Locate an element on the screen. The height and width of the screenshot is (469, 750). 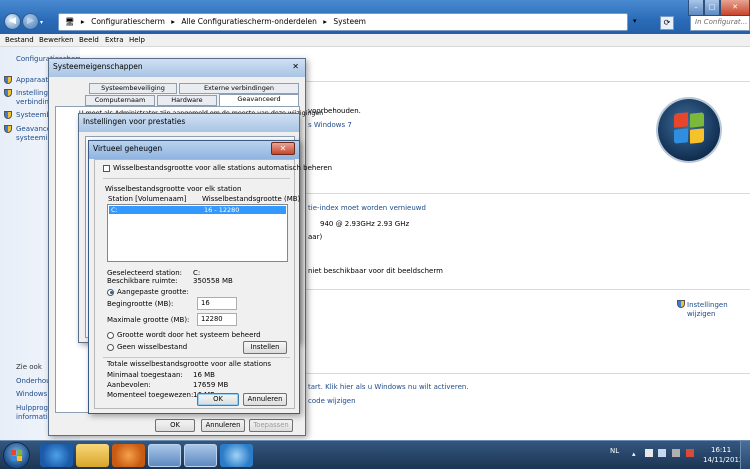
tab-remote: Externe verbindingen is located at coordinates (239, 88).